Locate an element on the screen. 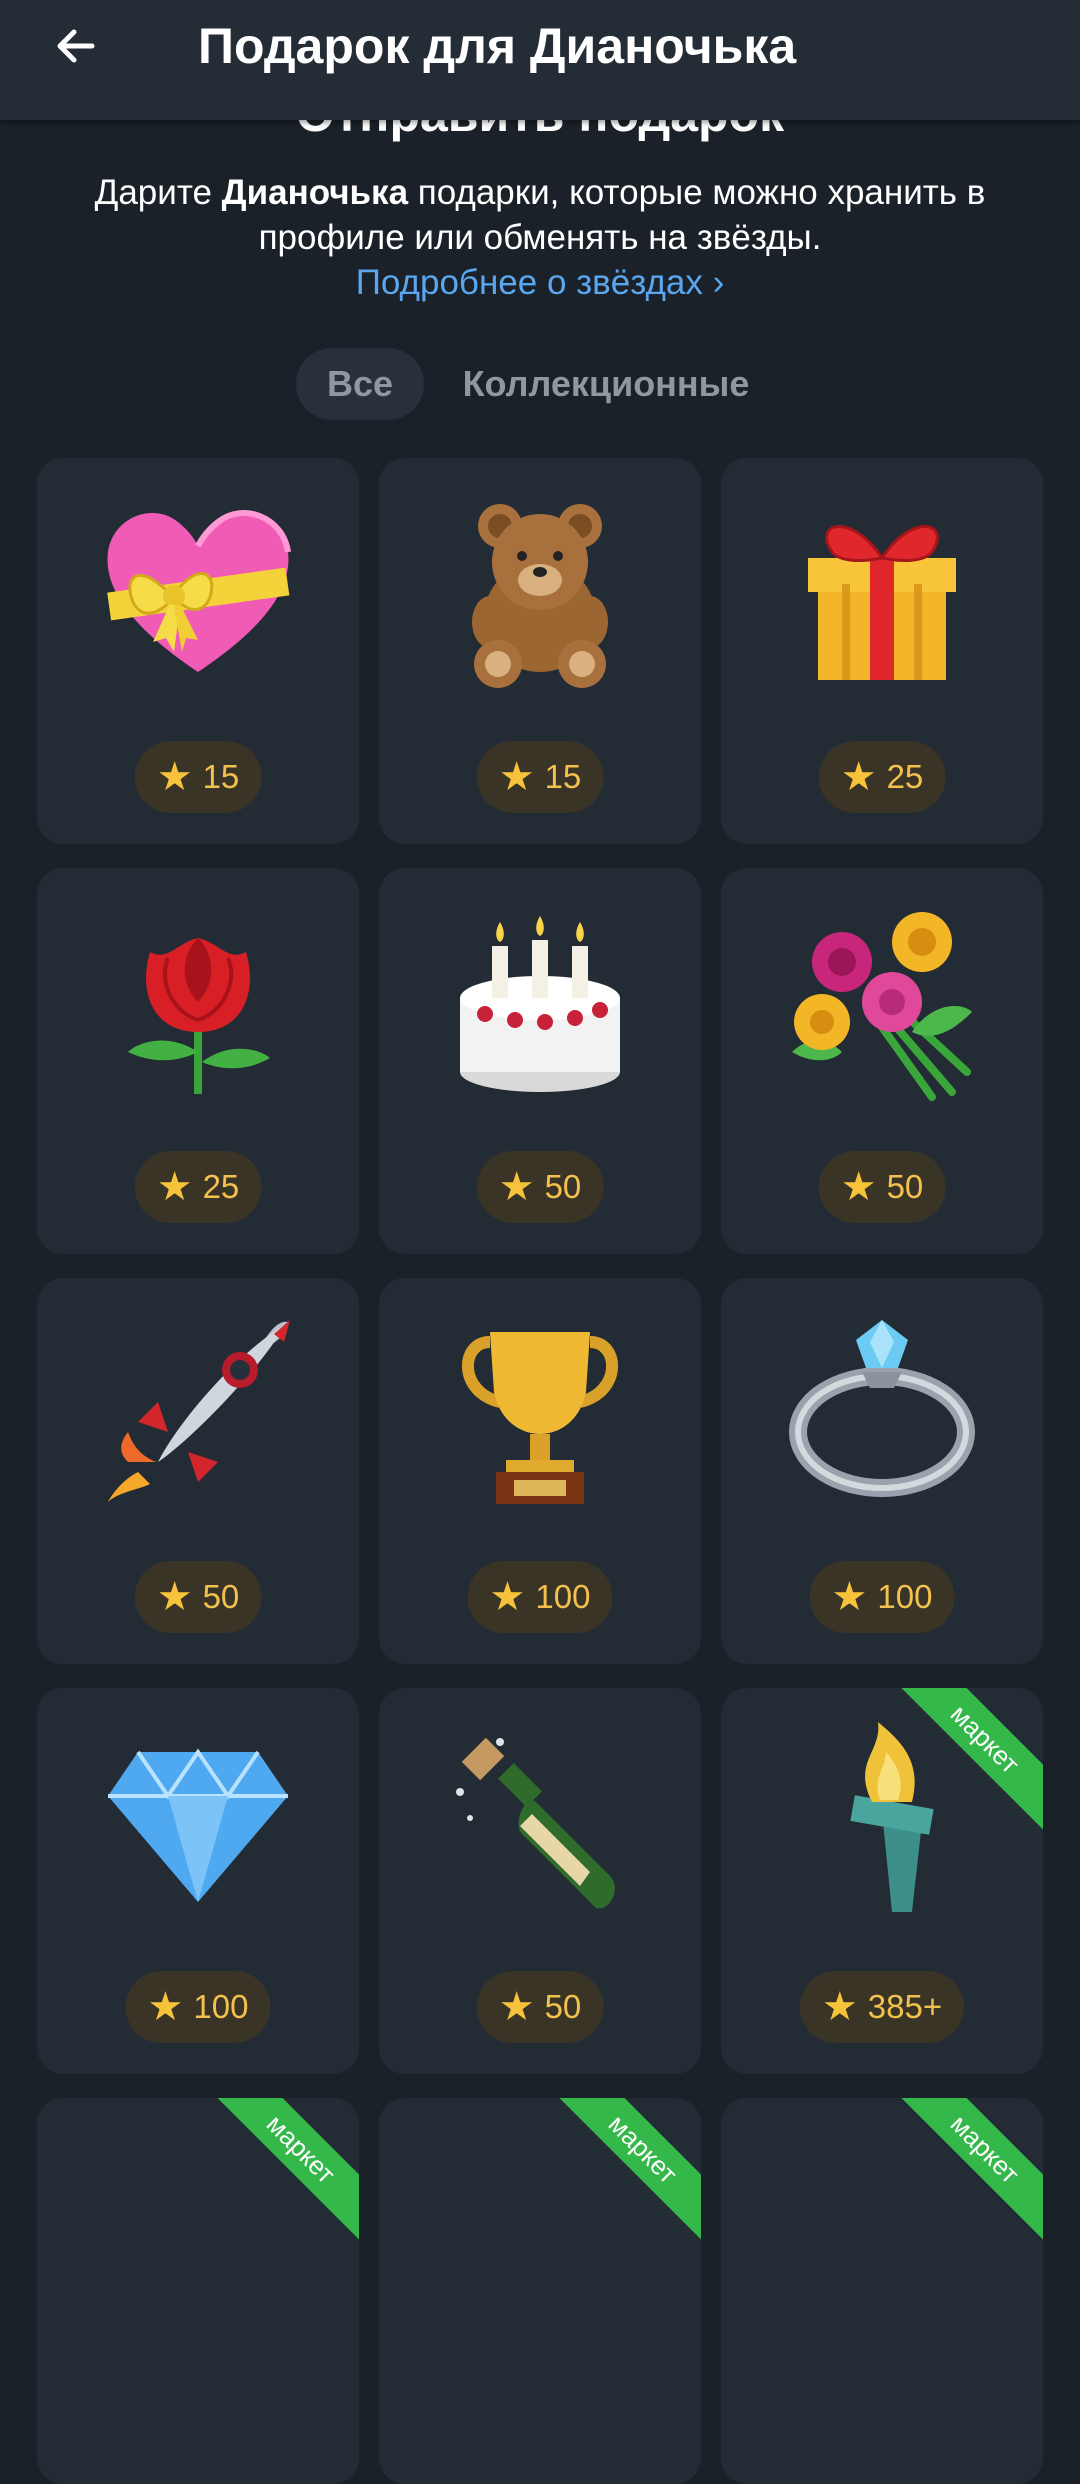 This screenshot has width=1080, height=2484. top-app-bar: Подарок для Дианочька is located at coordinates (540, 60).